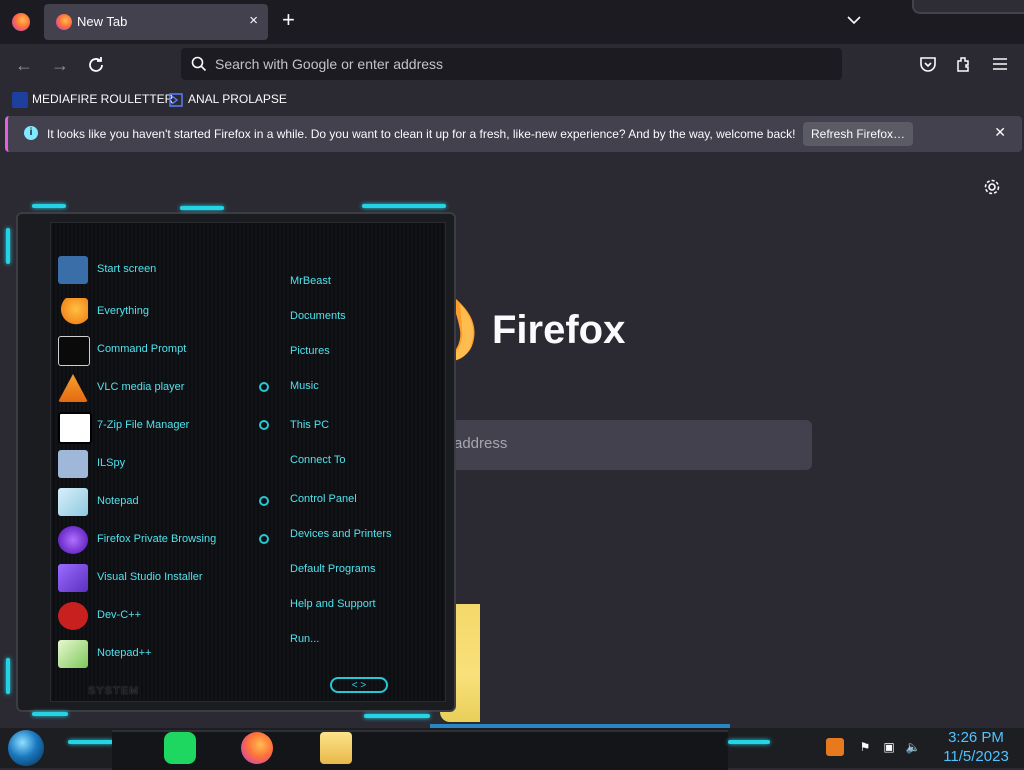 The width and height of the screenshot is (1024, 770). I want to click on place-mrbeast: MrBeast, so click(310, 281).